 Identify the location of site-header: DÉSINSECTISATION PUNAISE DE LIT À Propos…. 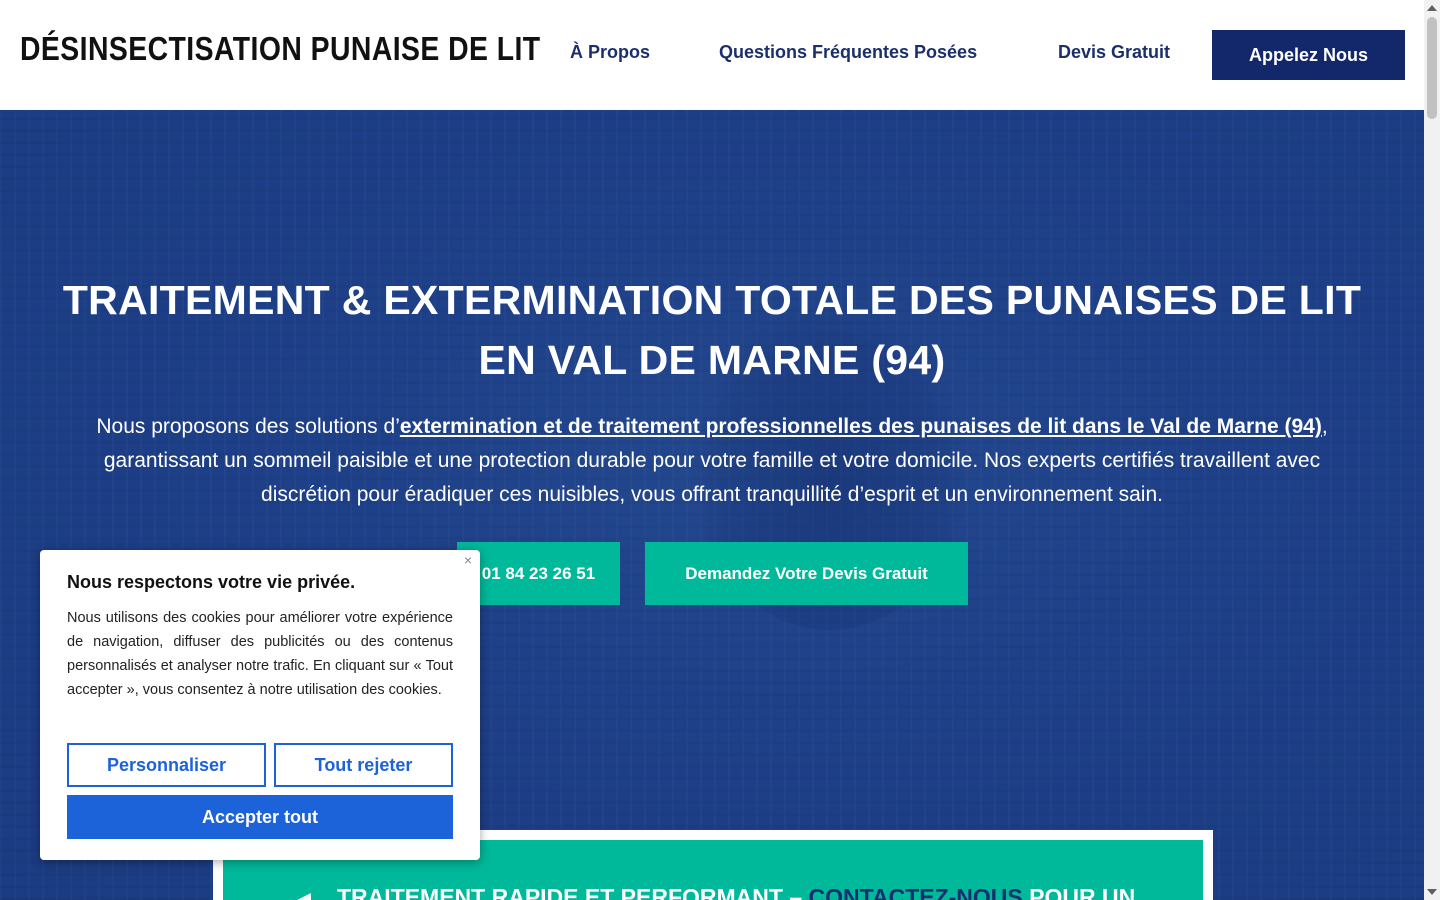
(712, 55).